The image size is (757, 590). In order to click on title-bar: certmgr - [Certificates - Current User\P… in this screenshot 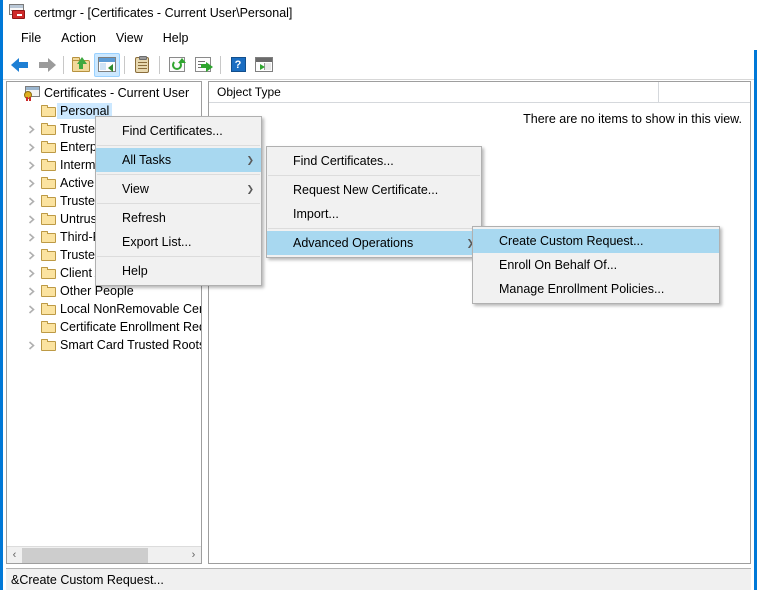, I will do `click(380, 13)`.